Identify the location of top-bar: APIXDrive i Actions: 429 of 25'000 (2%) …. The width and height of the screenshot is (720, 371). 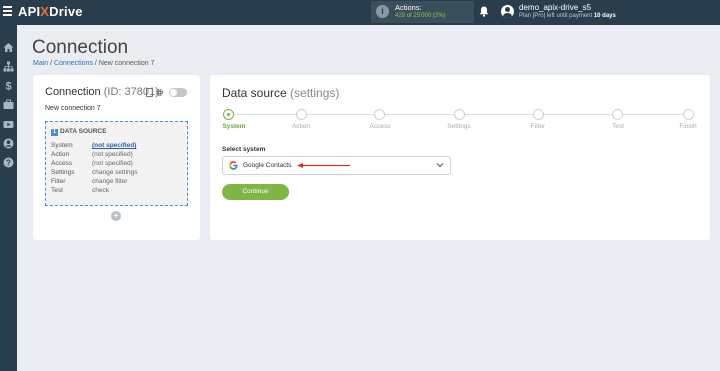
(360, 12).